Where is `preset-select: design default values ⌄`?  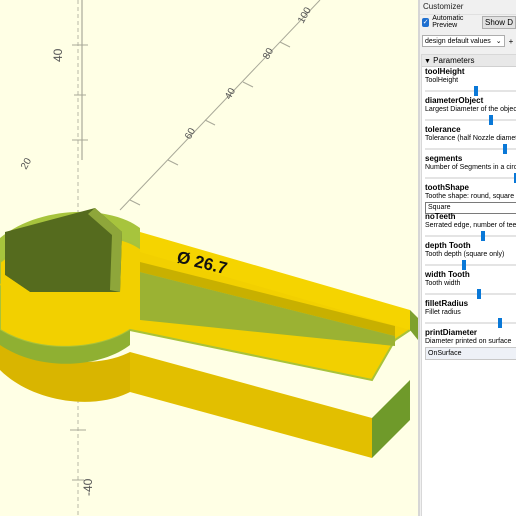
preset-select: design default values ⌄ is located at coordinates (463, 41).